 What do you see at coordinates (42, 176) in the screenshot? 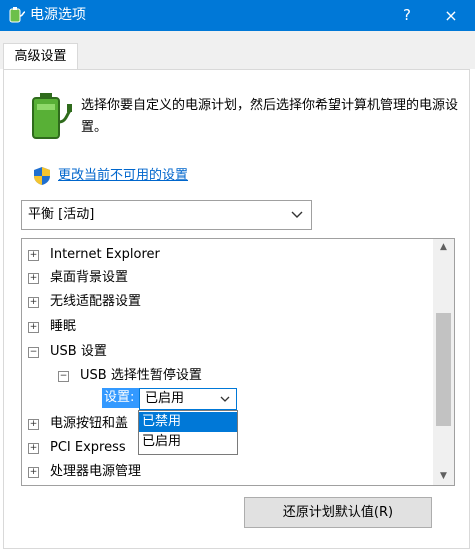
I see `shield-icon` at bounding box center [42, 176].